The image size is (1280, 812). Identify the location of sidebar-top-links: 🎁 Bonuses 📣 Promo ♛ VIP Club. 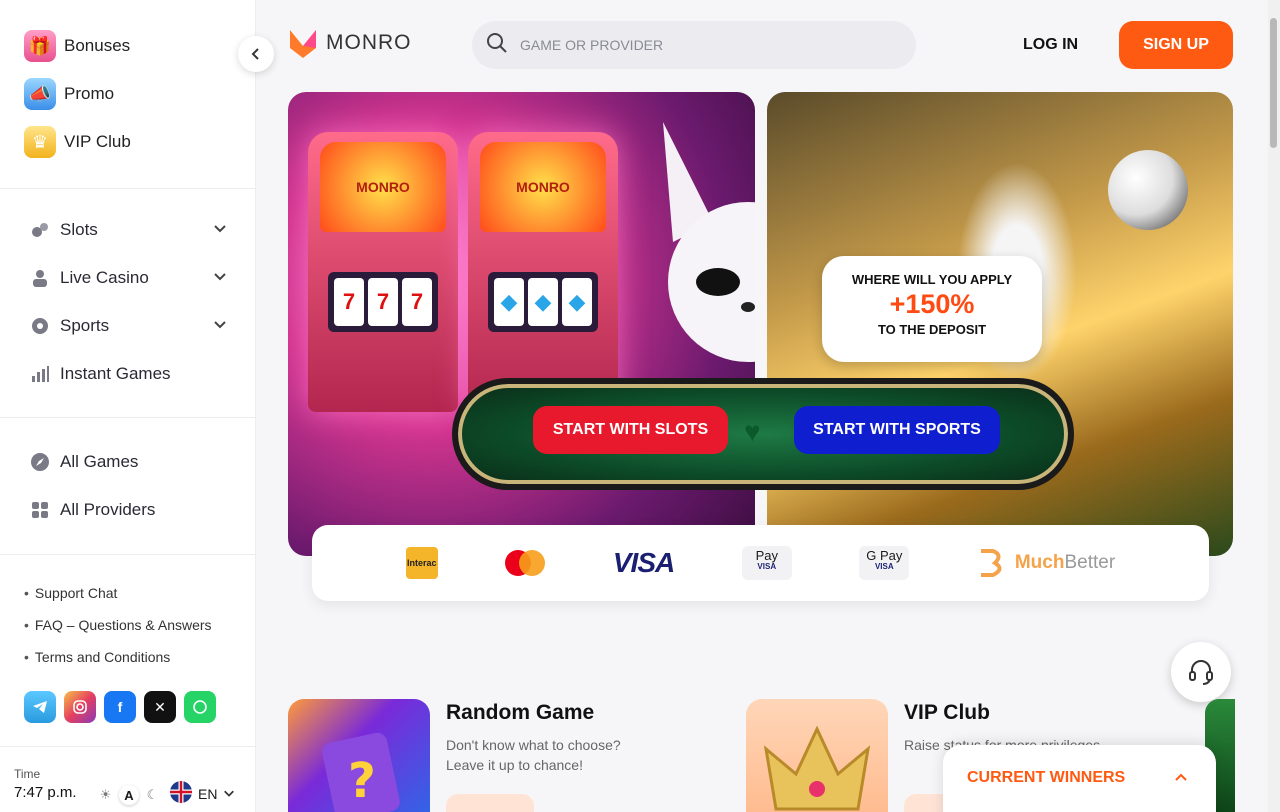
(127, 83).